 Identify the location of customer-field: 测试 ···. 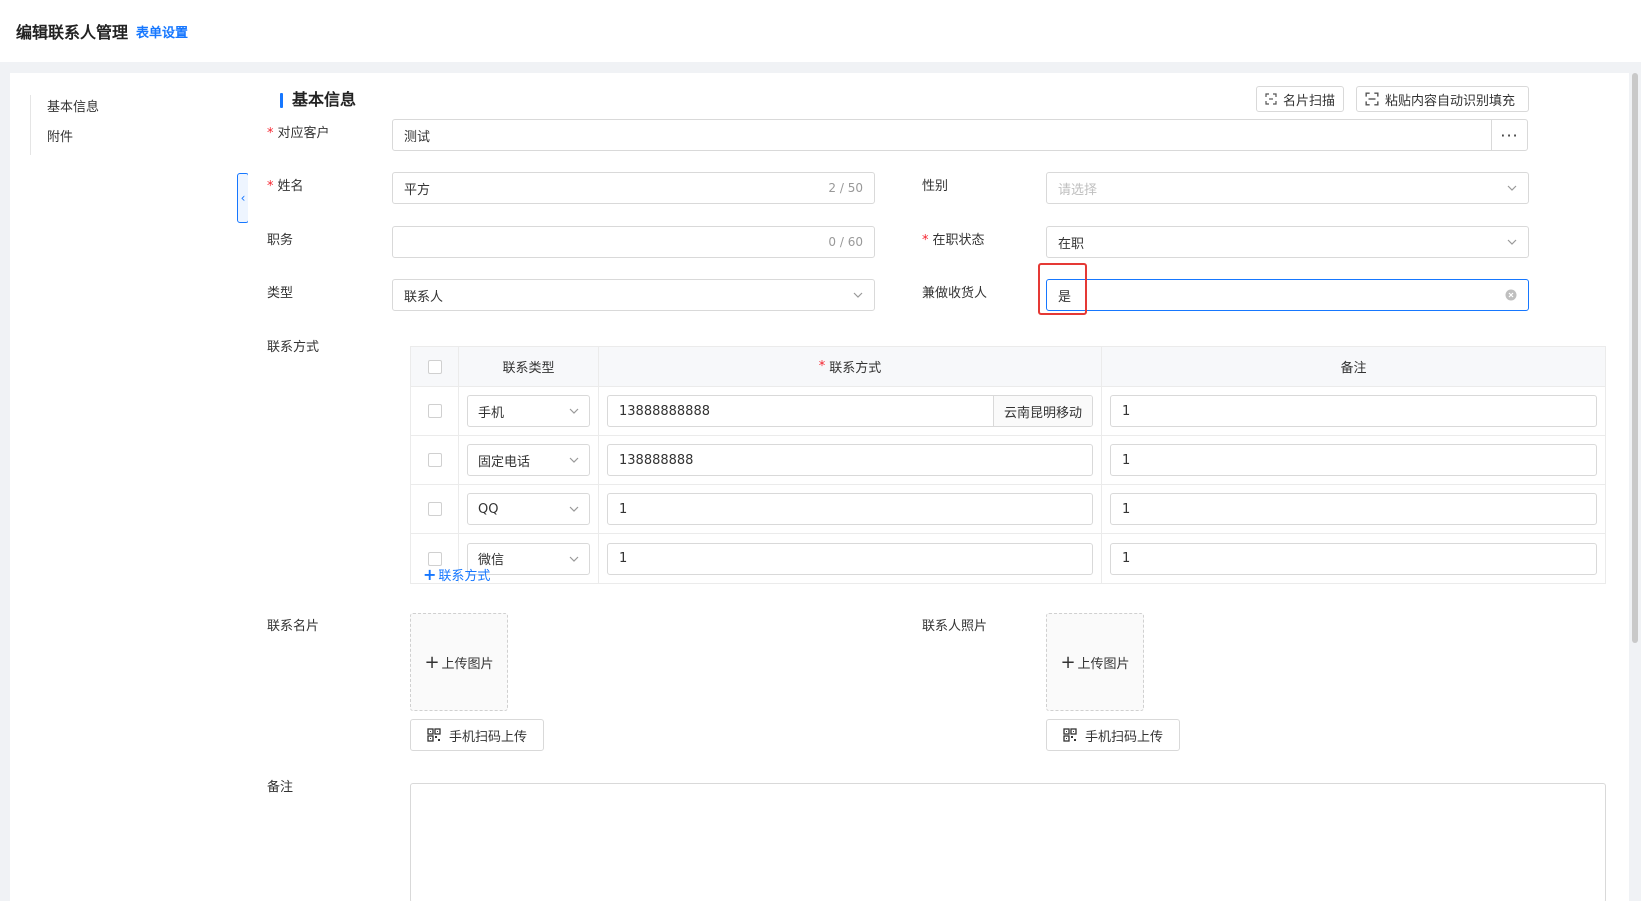
(960, 135).